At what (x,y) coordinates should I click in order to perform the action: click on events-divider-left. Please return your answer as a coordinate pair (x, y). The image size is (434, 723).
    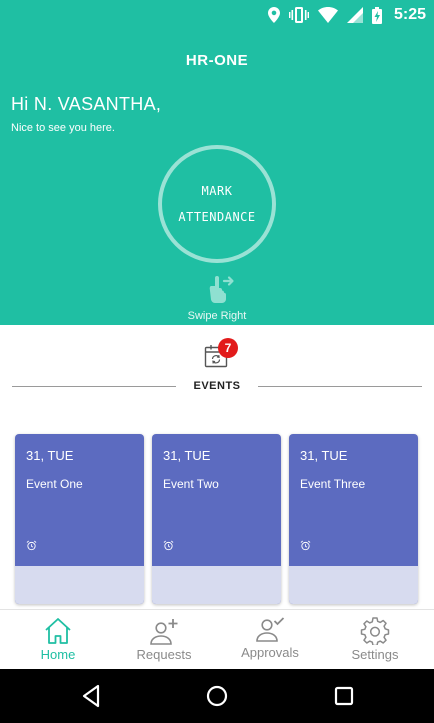
    Looking at the image, I should click on (94, 386).